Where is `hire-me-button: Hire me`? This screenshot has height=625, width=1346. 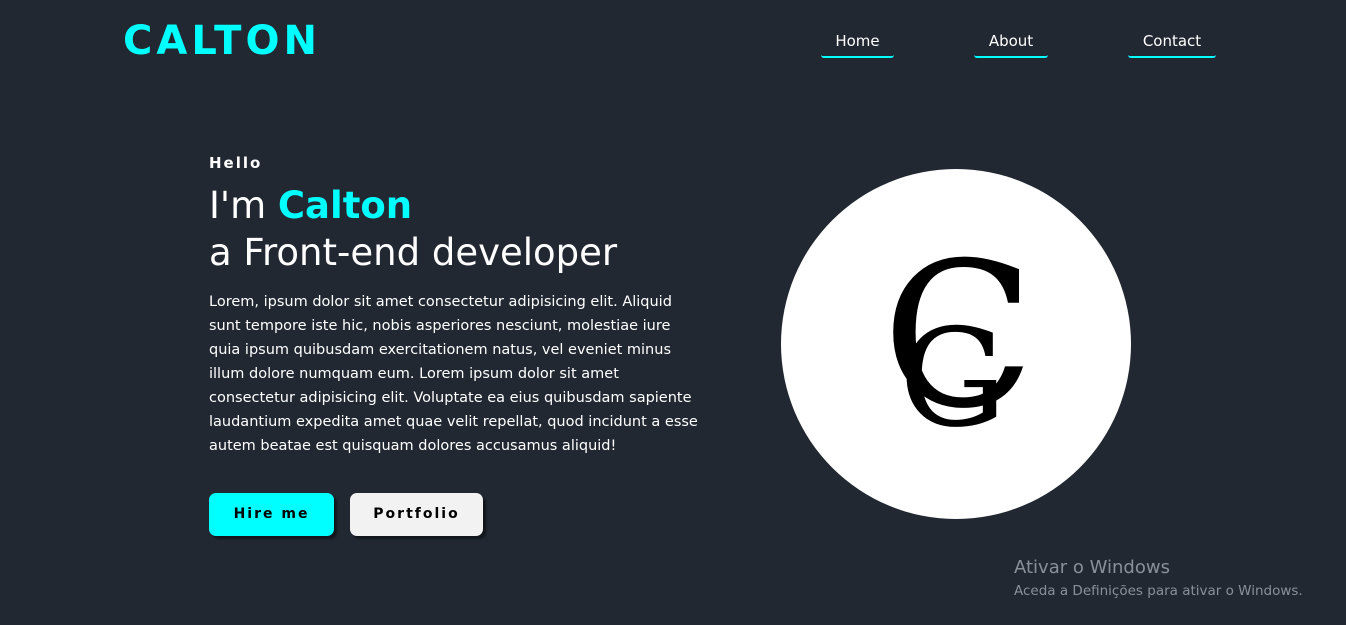 hire-me-button: Hire me is located at coordinates (271, 514).